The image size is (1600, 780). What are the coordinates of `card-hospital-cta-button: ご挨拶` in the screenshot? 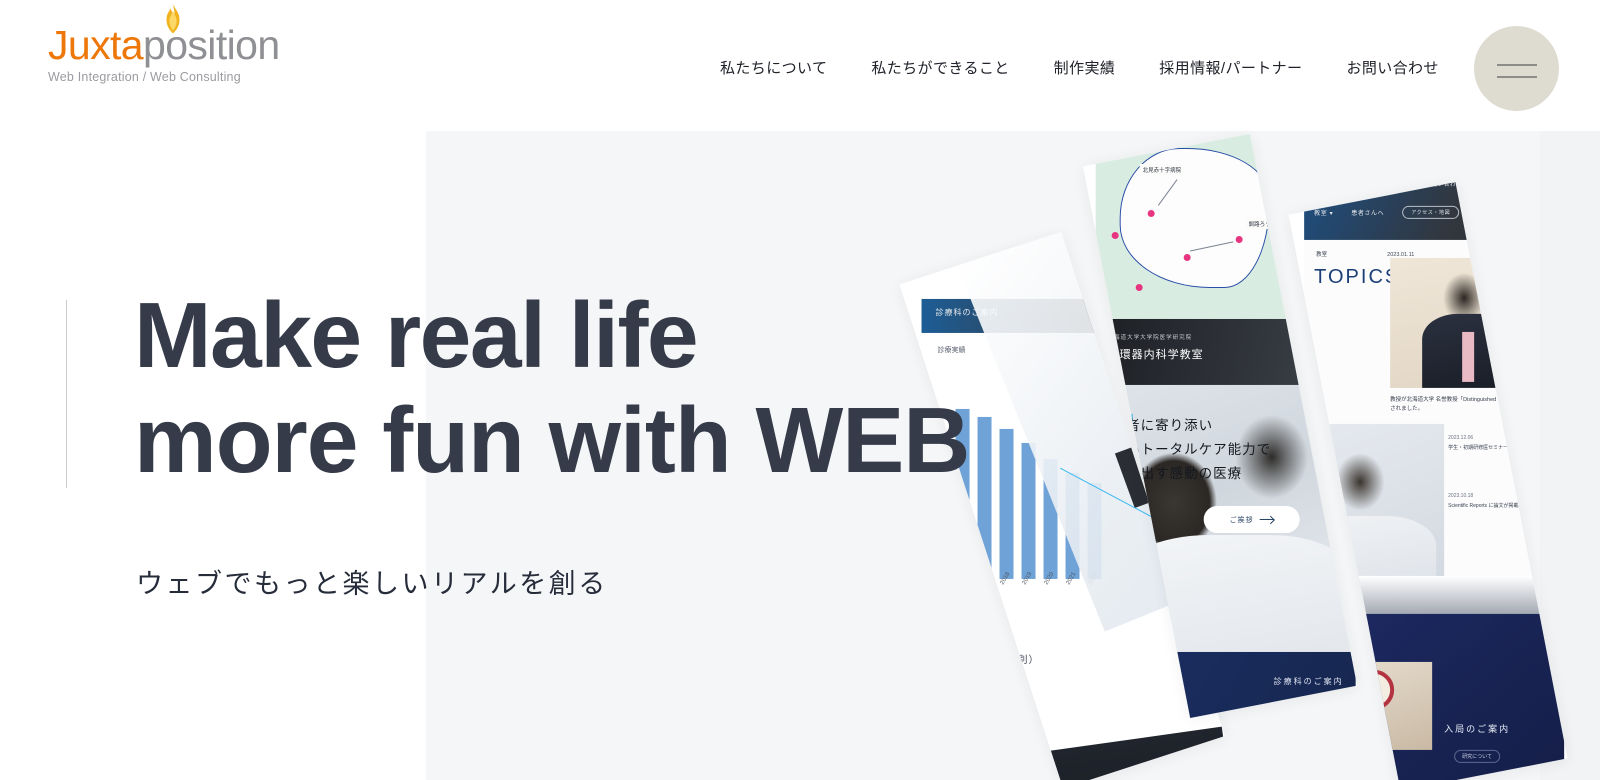 It's located at (1251, 519).